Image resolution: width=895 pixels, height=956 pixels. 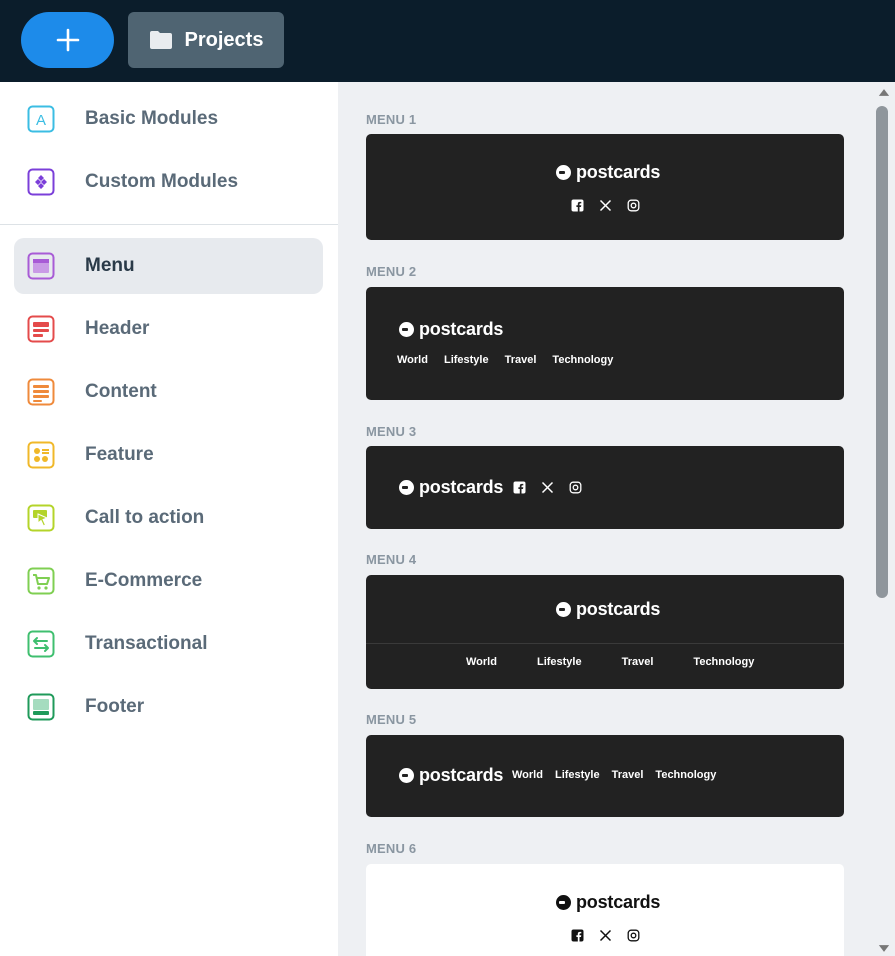 I want to click on menu-icon, so click(x=41, y=266).